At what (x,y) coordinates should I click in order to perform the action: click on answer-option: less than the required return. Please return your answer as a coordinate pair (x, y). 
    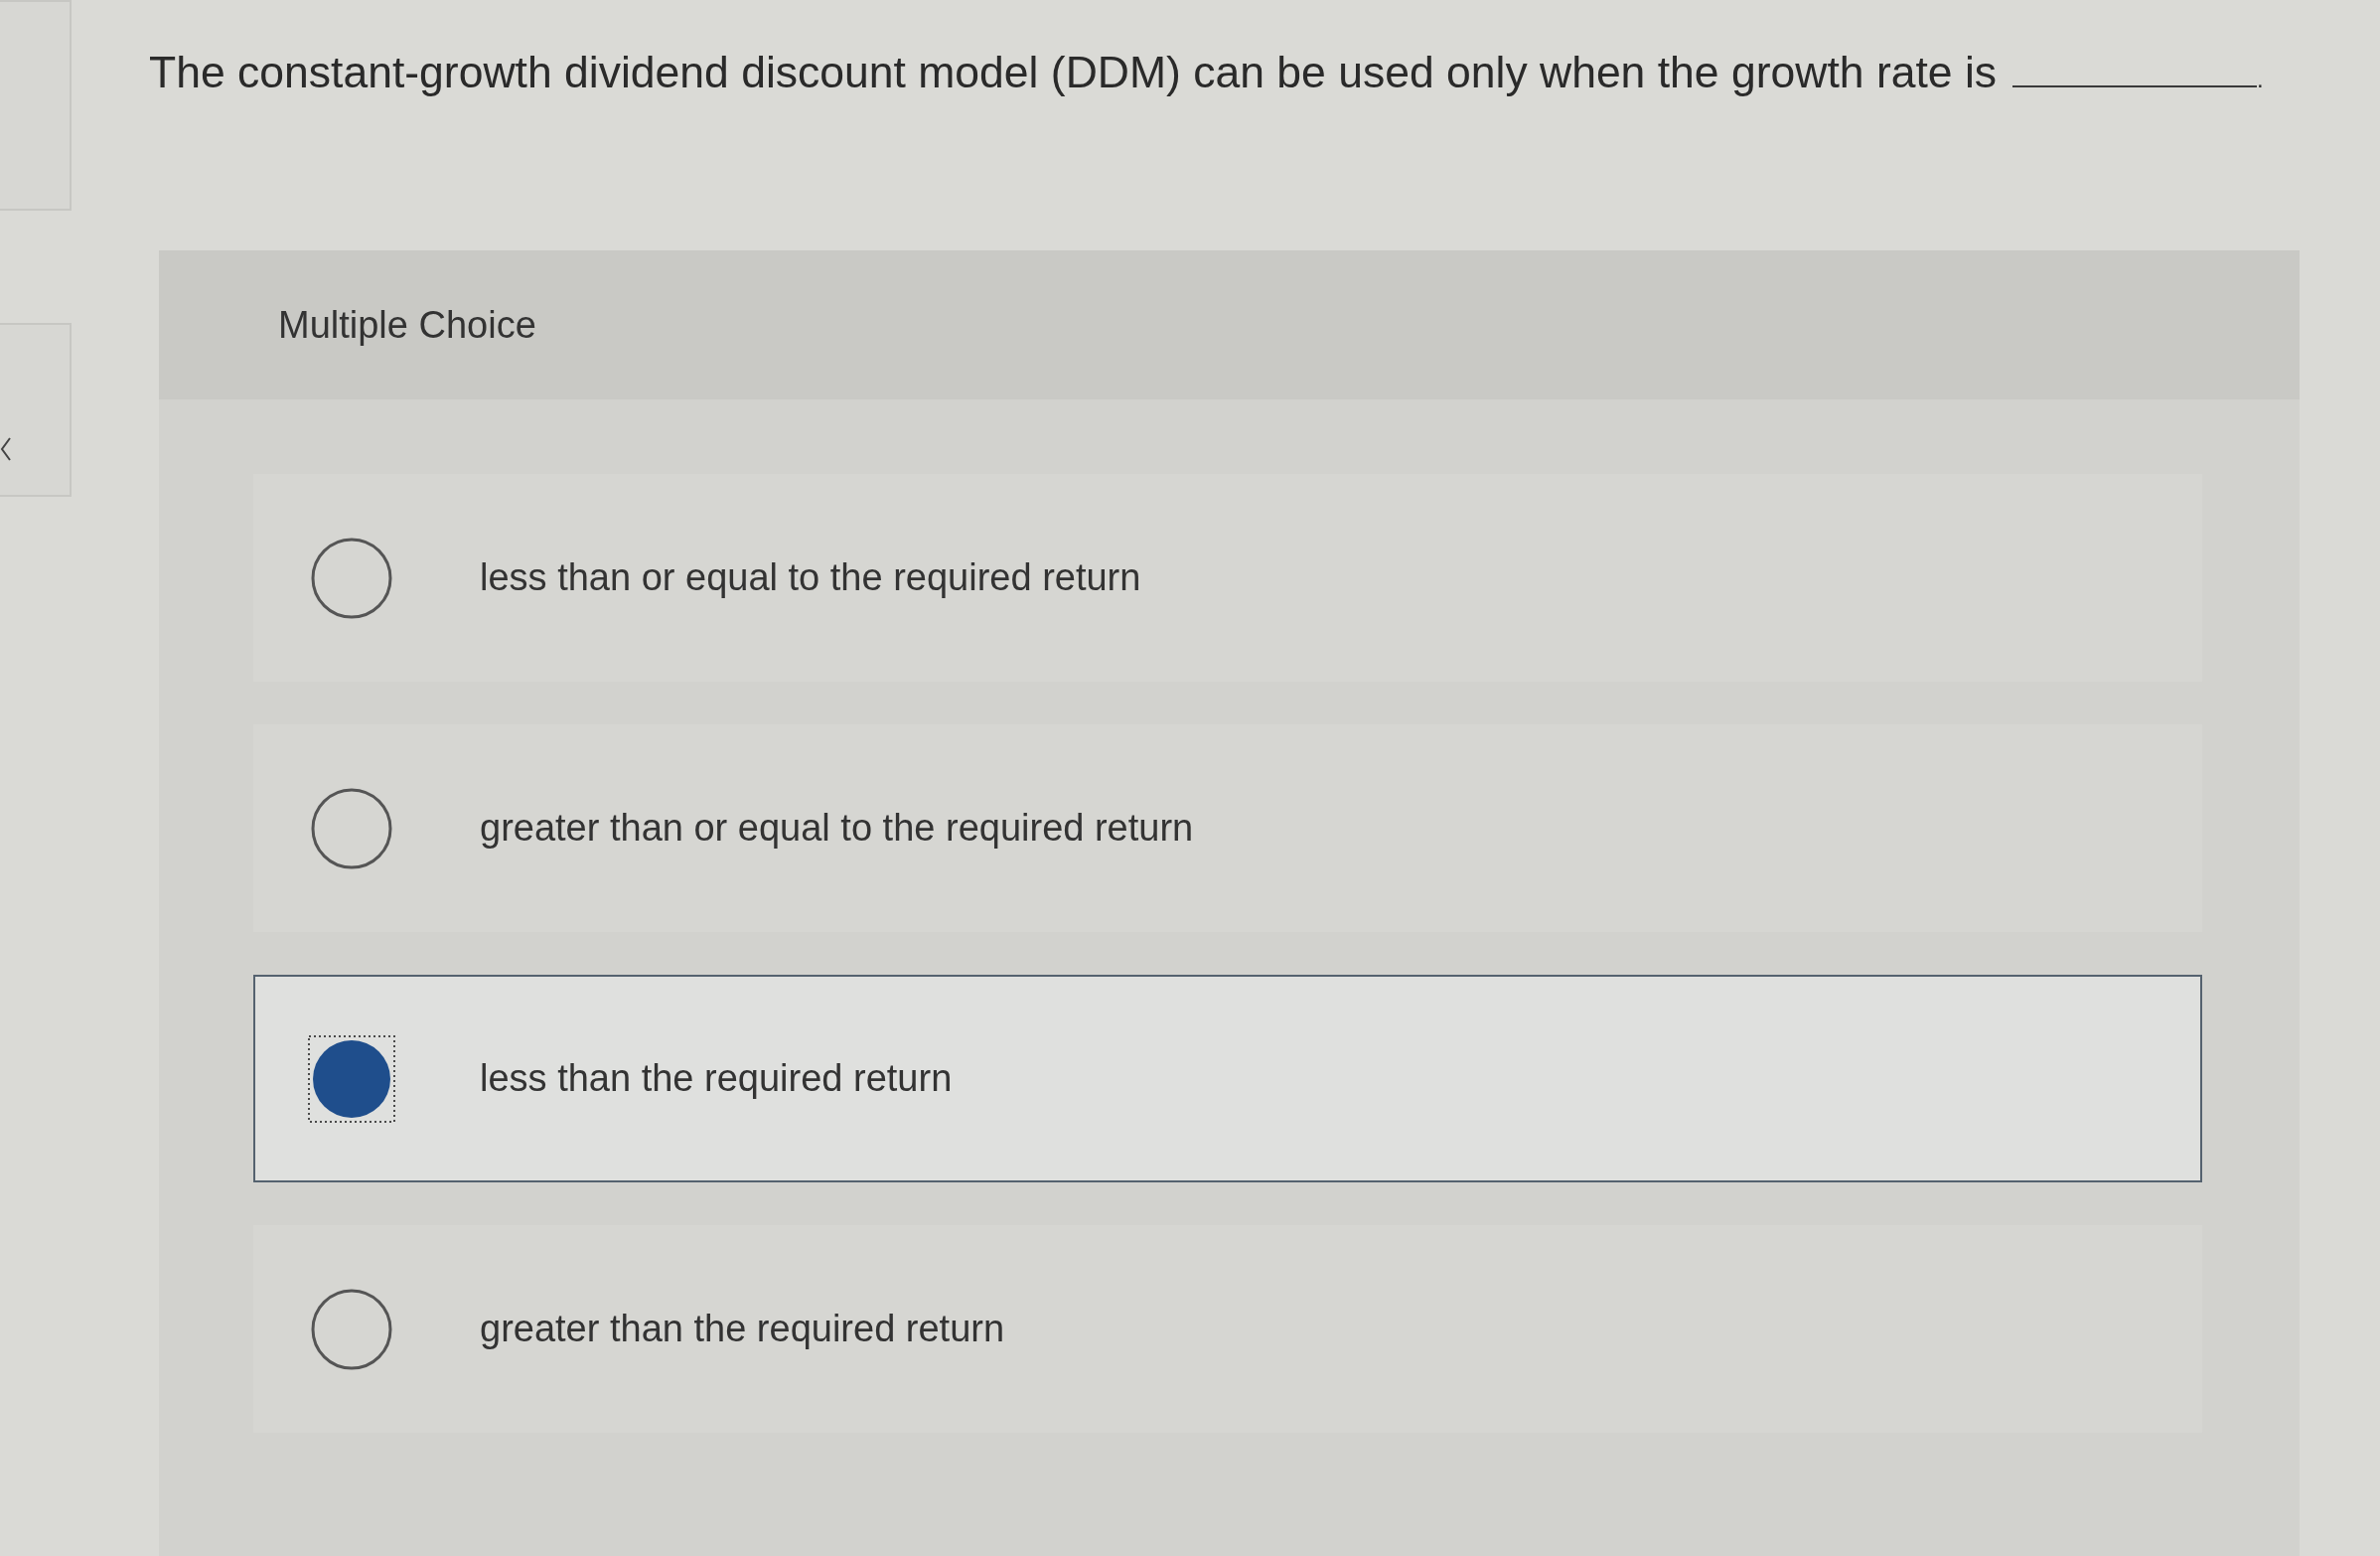
    Looking at the image, I should click on (1227, 1078).